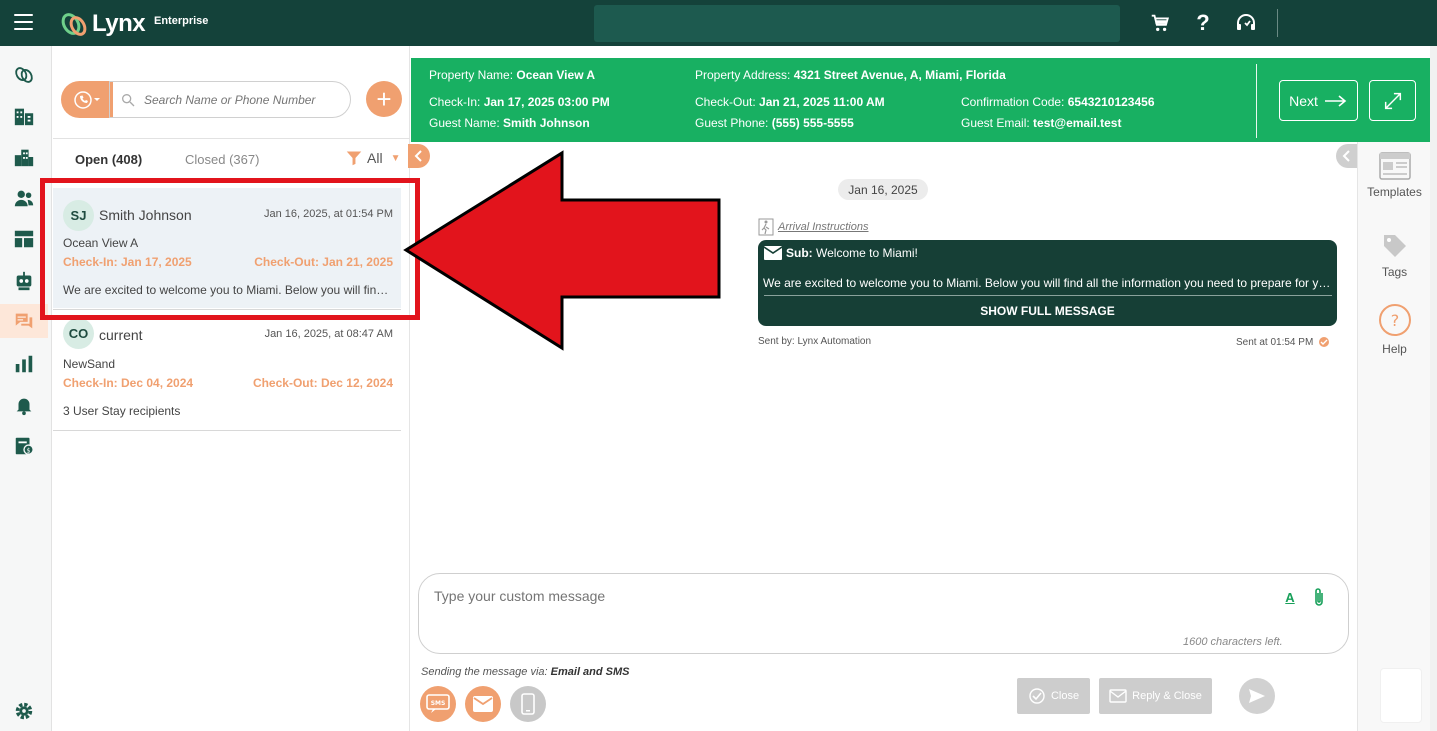  Describe the element at coordinates (1053, 696) in the screenshot. I see `close-button: Close` at that location.